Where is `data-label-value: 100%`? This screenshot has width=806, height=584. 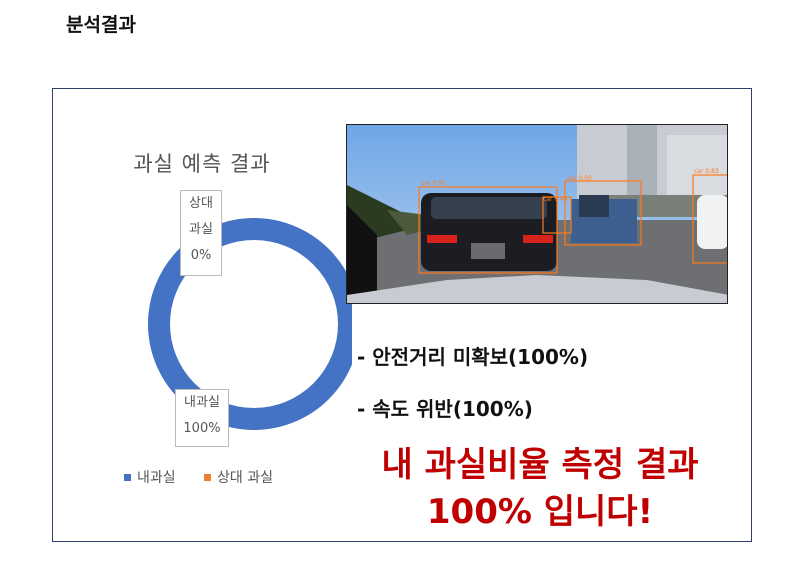 data-label-value: 100% is located at coordinates (202, 428).